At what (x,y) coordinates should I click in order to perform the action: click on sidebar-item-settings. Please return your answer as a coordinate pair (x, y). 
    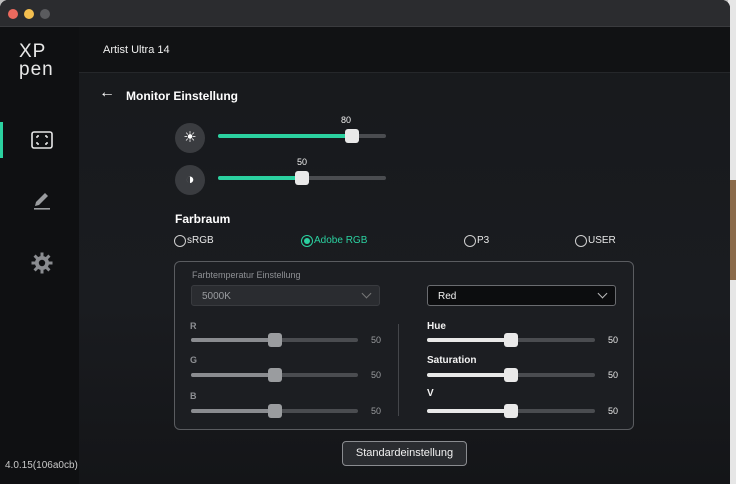
    Looking at the image, I should click on (39, 263).